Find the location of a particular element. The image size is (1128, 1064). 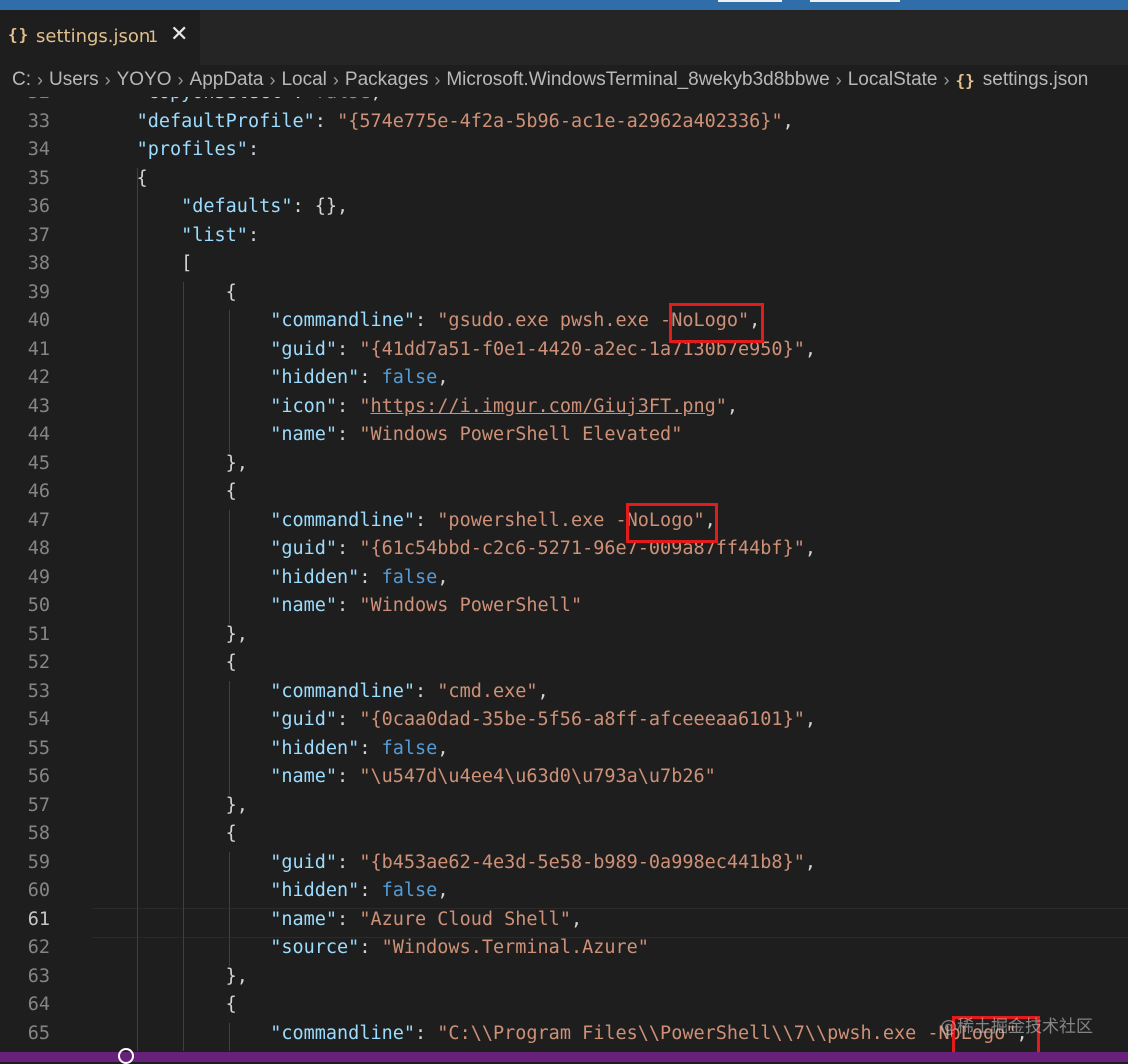

line-number: 56 is located at coordinates (38, 776).